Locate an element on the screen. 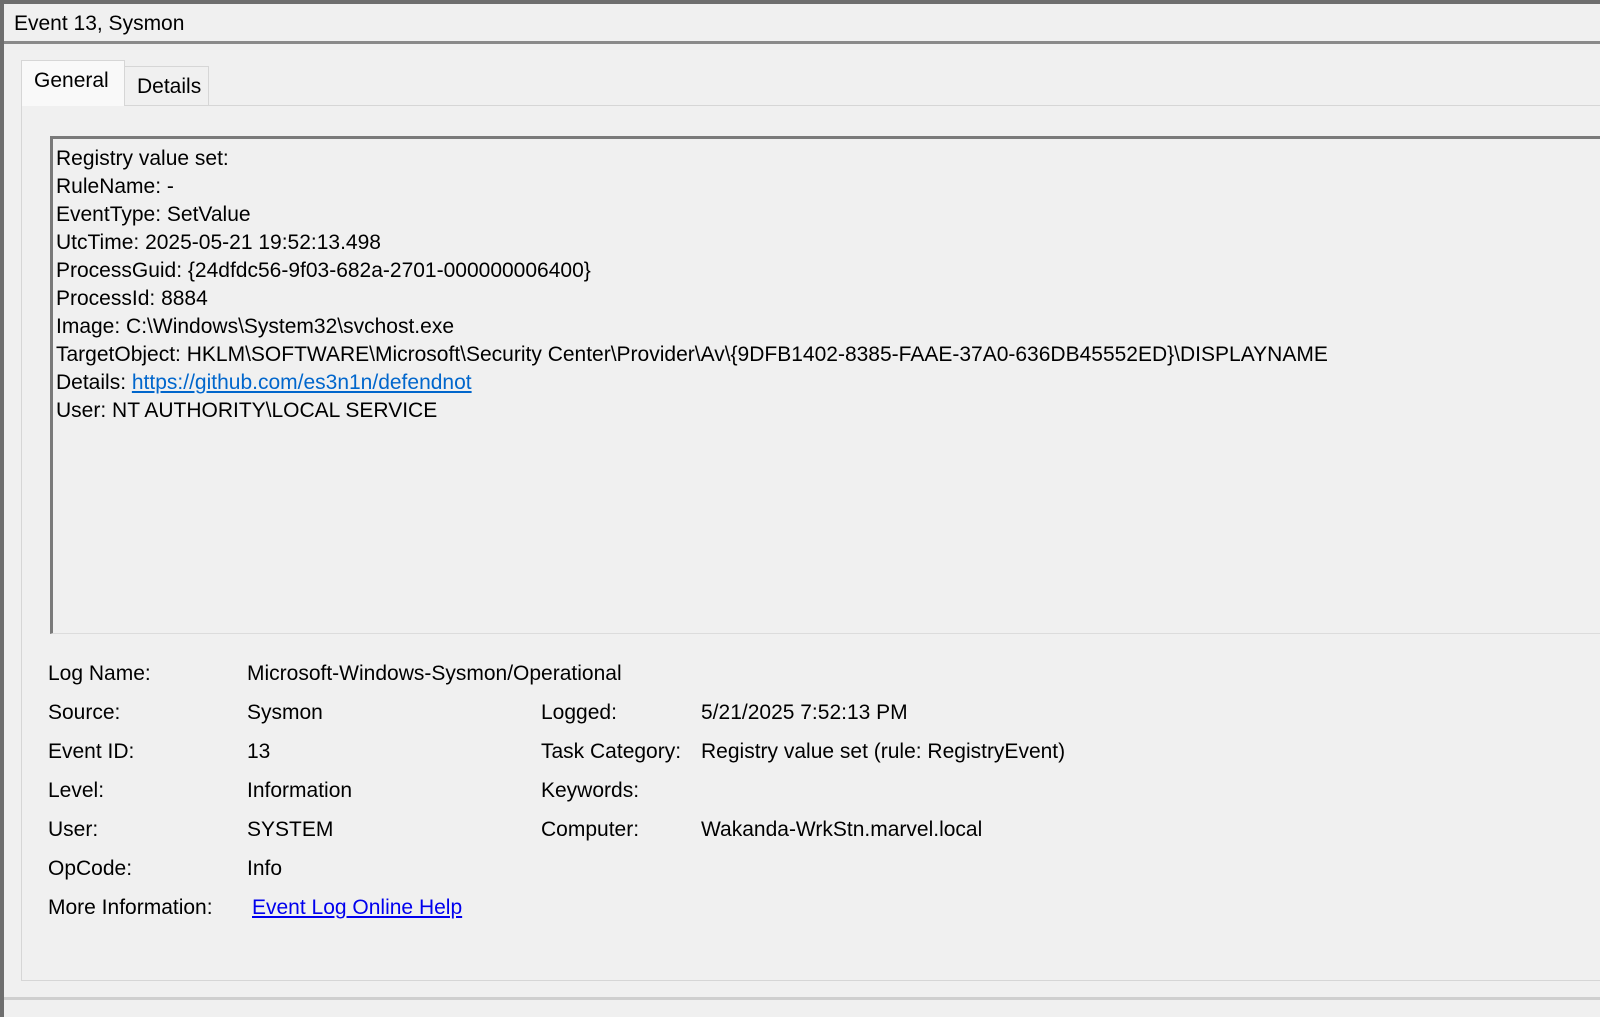  tab-details: Details is located at coordinates (167, 86).